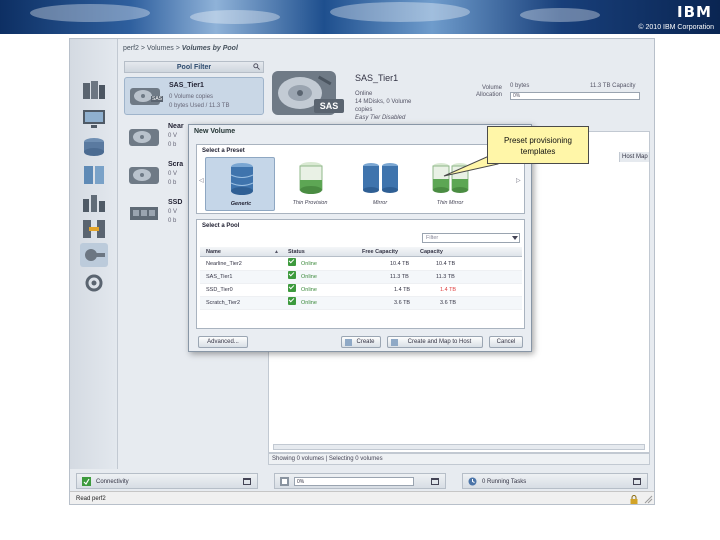 The image size is (720, 540). I want to click on generic-database-icon, so click(242, 179).